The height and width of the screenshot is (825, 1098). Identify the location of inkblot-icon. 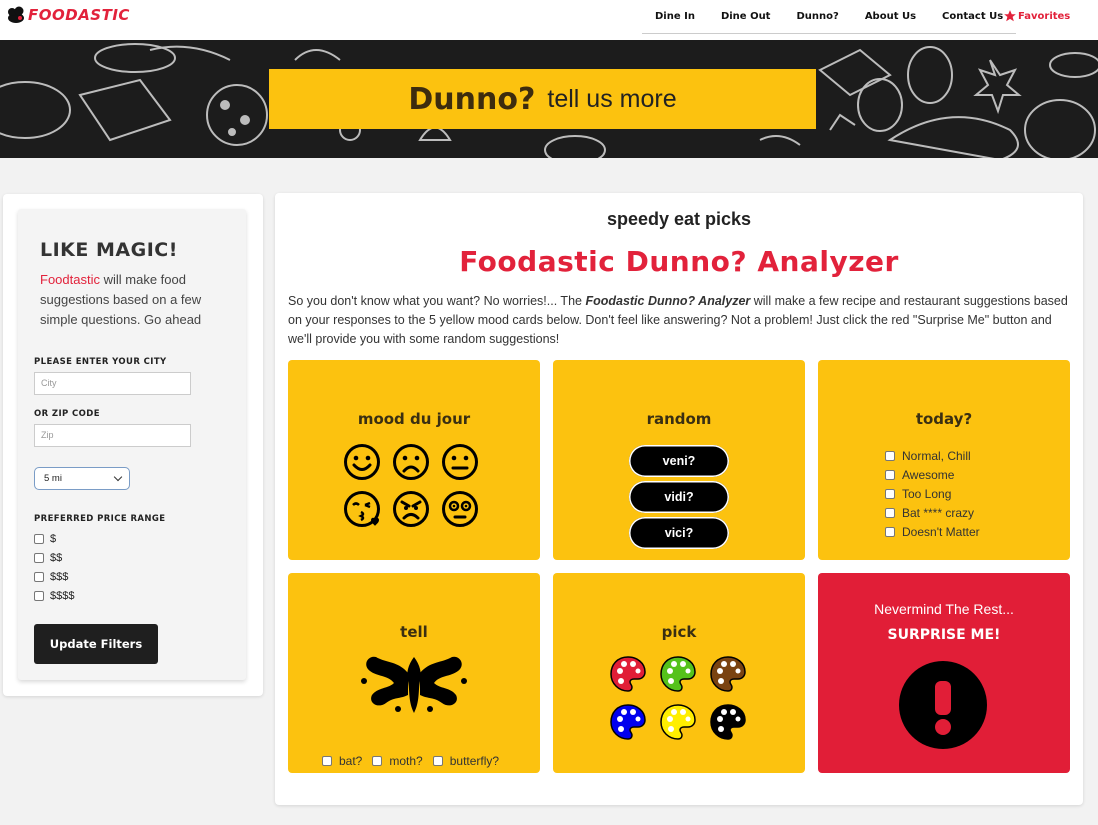
(414, 684).